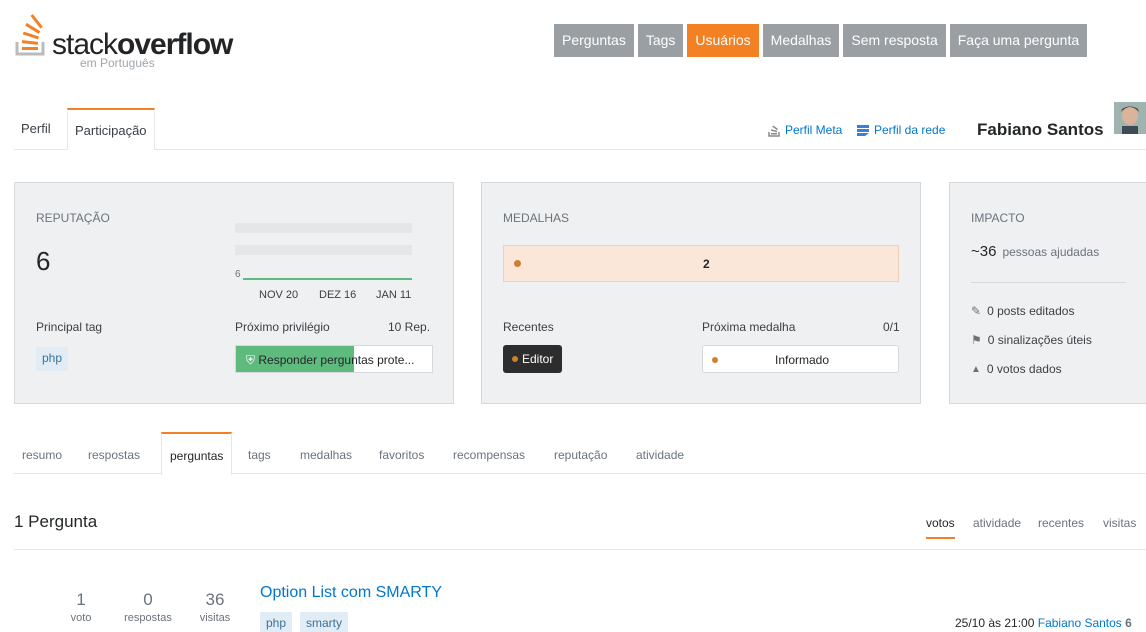  Describe the element at coordinates (394, 295) in the screenshot. I see `rep-date: JAN 11` at that location.